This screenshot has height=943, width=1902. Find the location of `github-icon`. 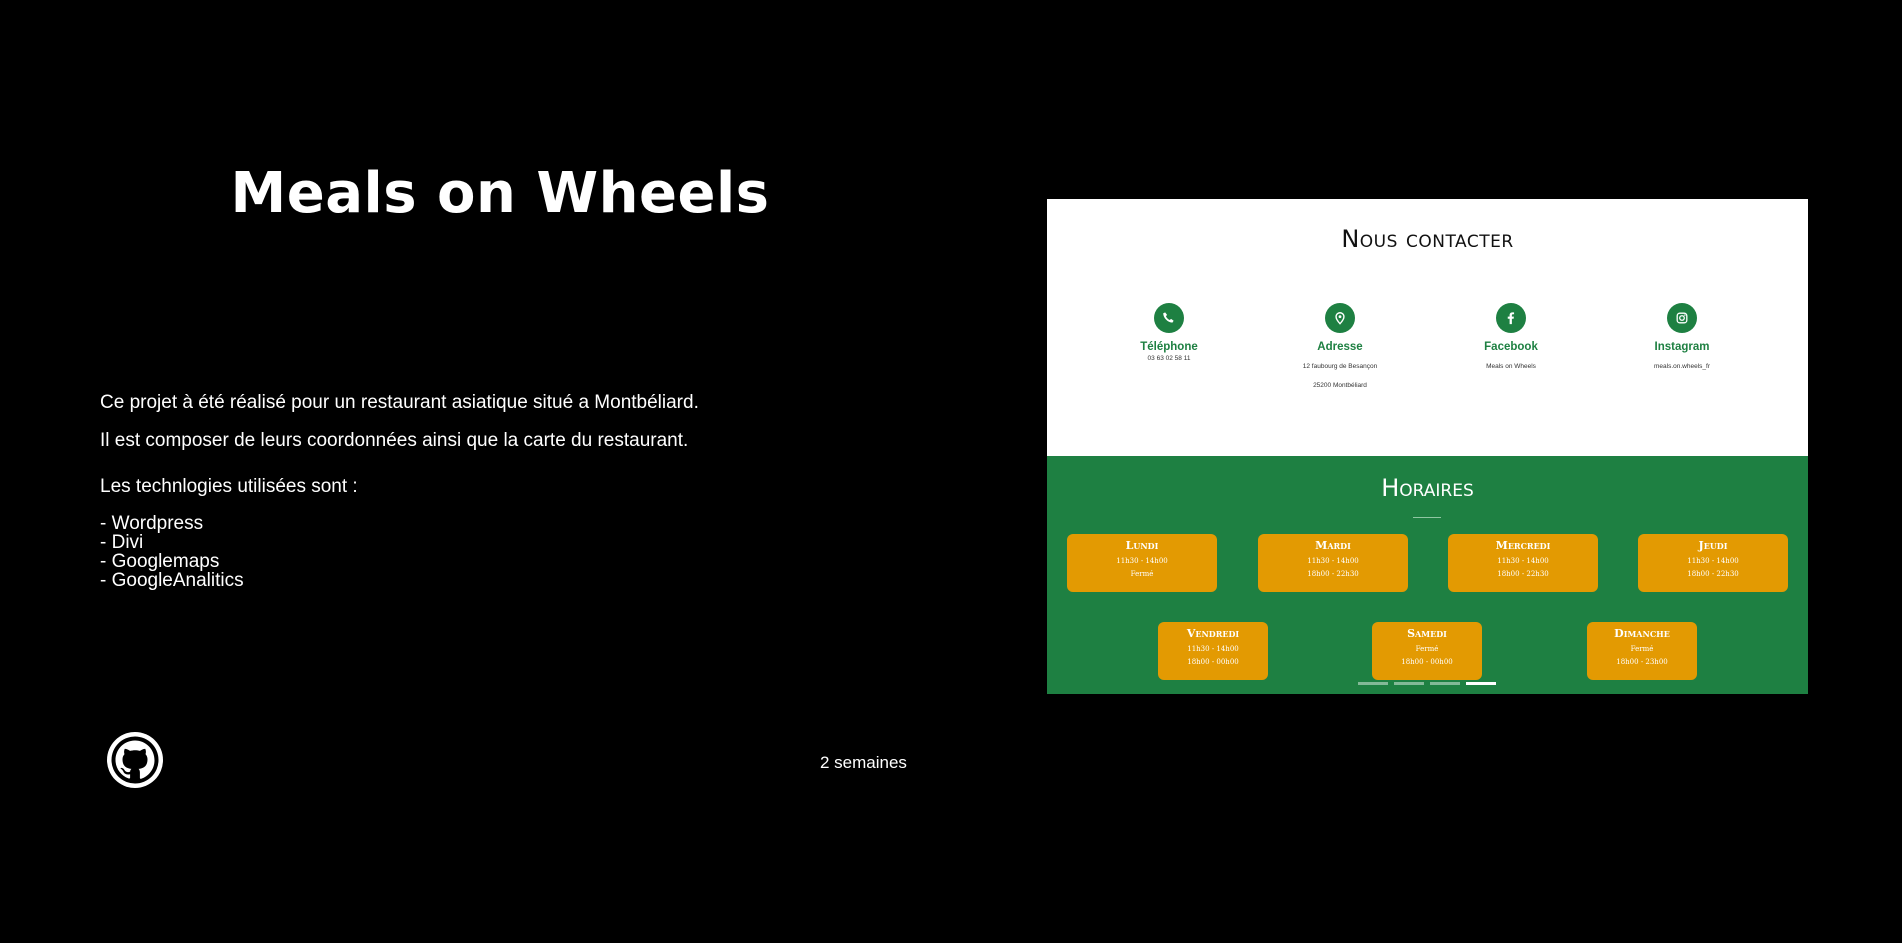

github-icon is located at coordinates (135, 760).